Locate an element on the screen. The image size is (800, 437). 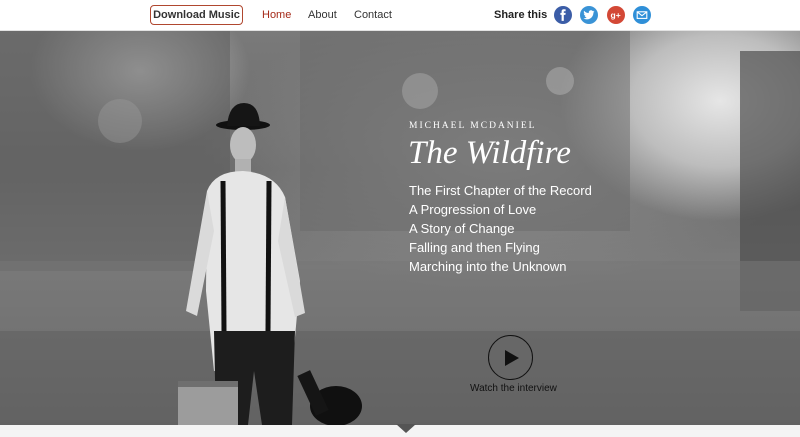
nav-link-about: About is located at coordinates (322, 15).